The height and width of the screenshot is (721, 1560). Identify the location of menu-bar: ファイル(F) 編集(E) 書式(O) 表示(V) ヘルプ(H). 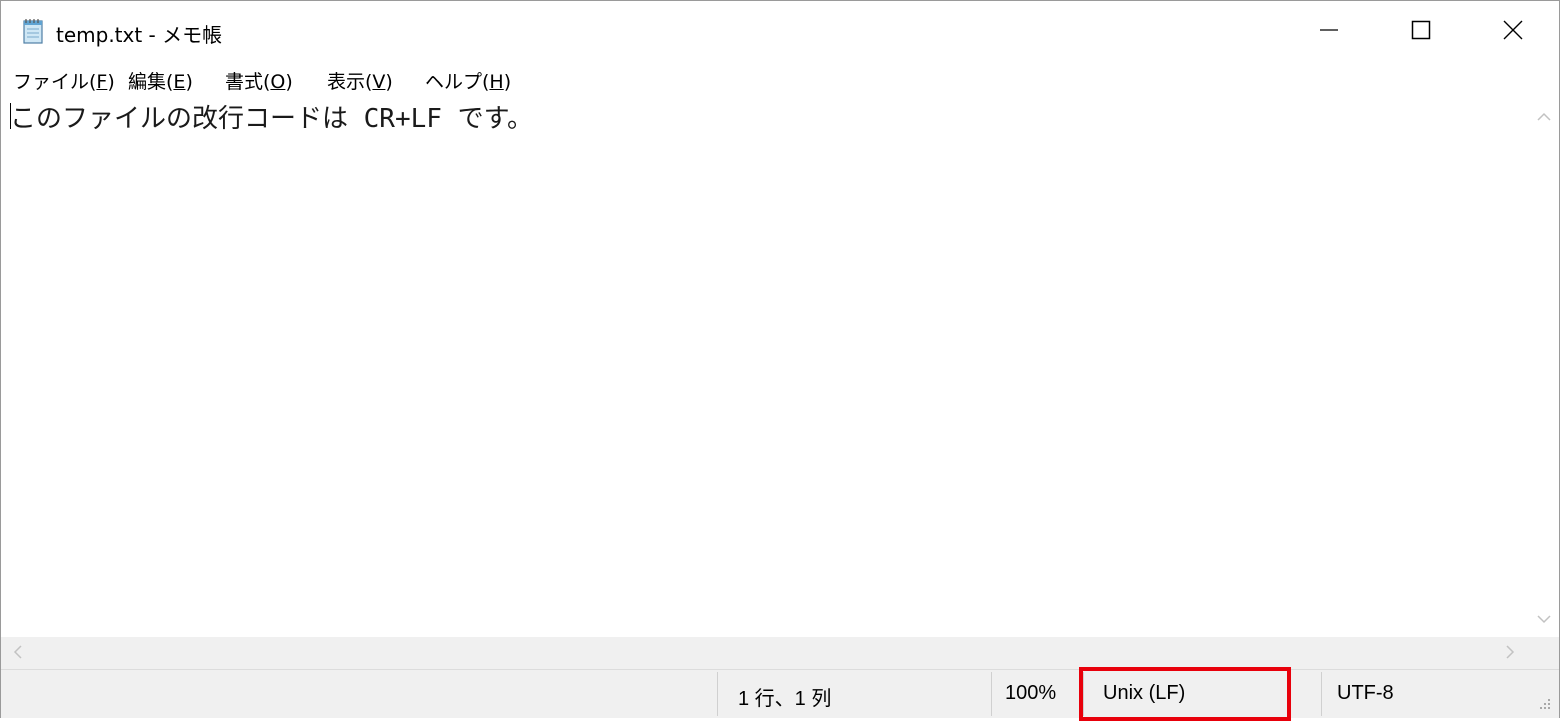
(780, 80).